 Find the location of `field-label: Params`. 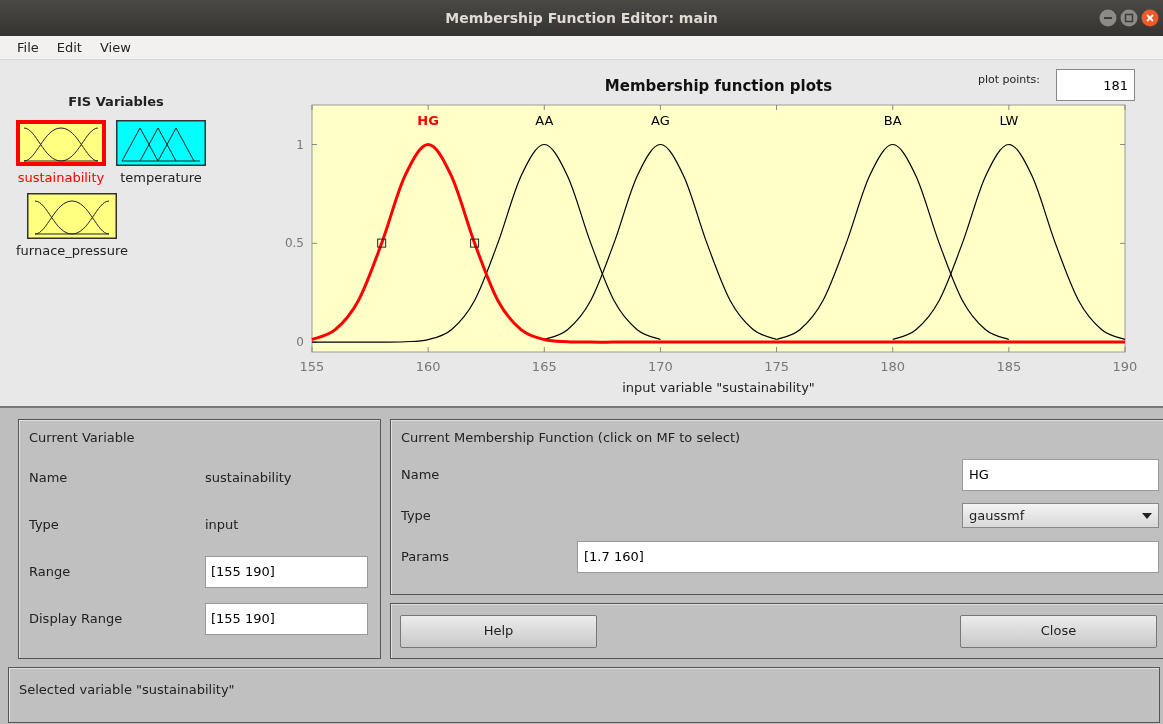

field-label: Params is located at coordinates (425, 556).